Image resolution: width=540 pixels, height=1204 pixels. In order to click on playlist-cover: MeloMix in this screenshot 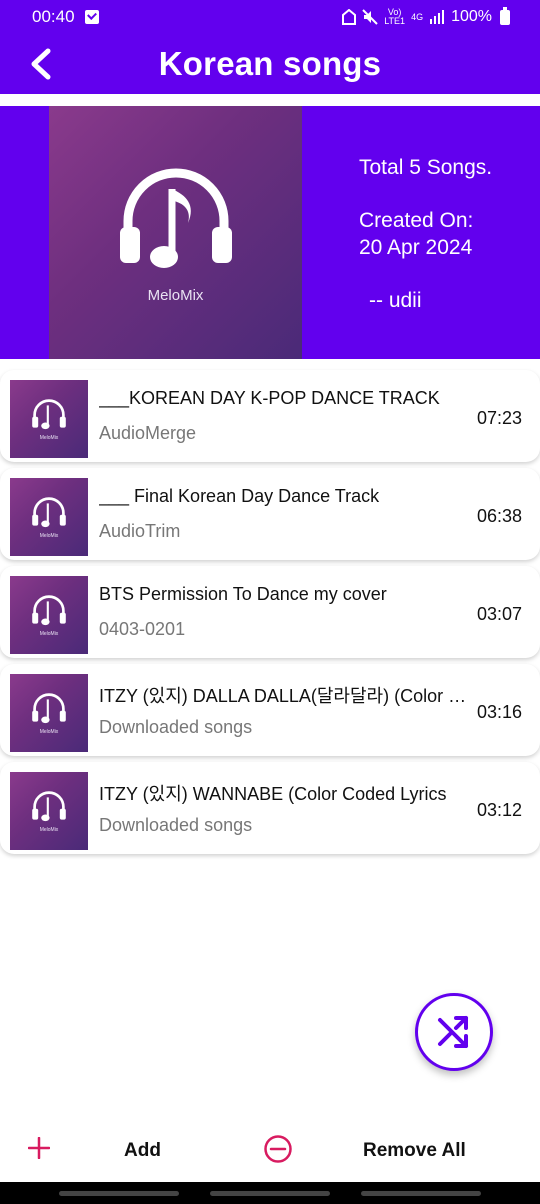, I will do `click(175, 232)`.